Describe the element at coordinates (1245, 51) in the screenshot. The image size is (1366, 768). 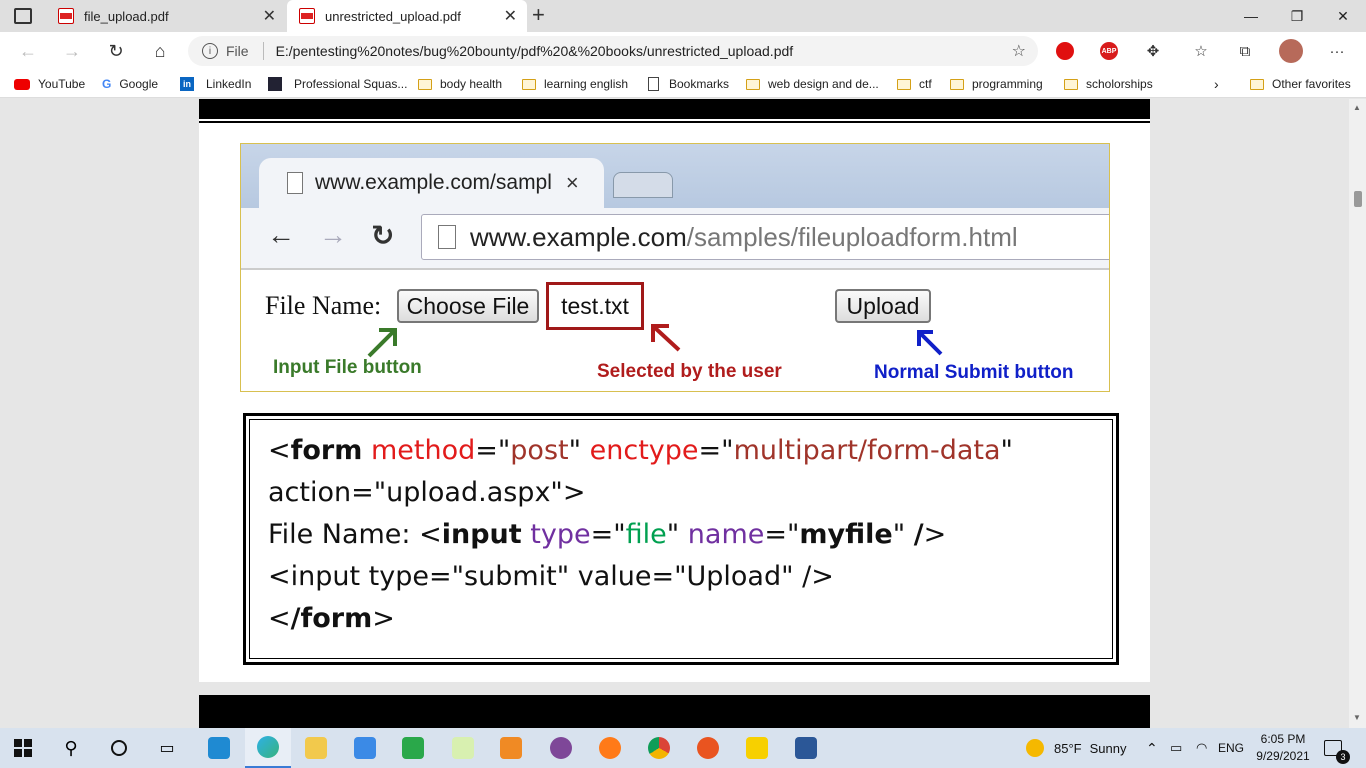
I see `collections-icon: ⧉` at that location.